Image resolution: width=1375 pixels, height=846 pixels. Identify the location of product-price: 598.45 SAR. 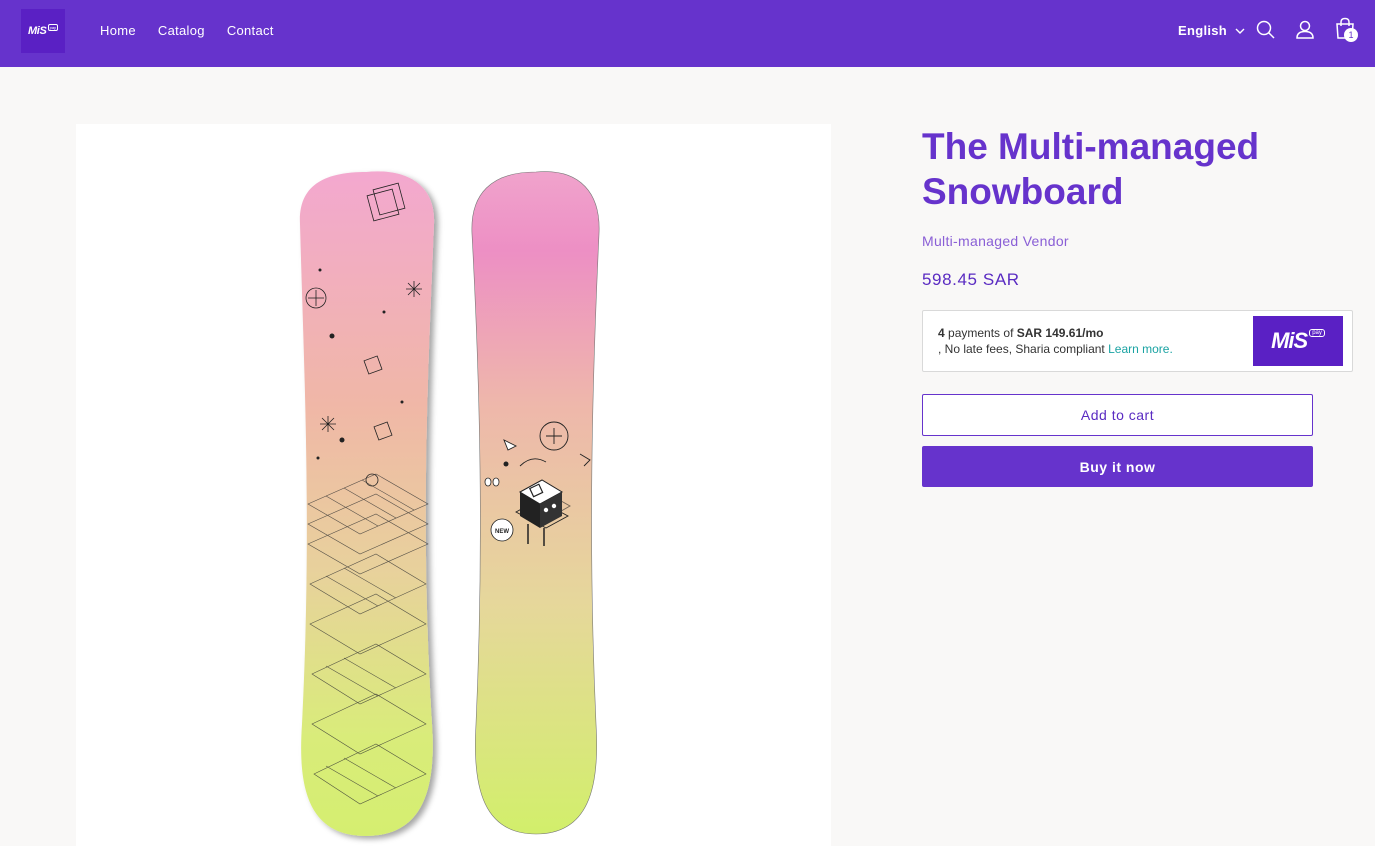
(971, 279).